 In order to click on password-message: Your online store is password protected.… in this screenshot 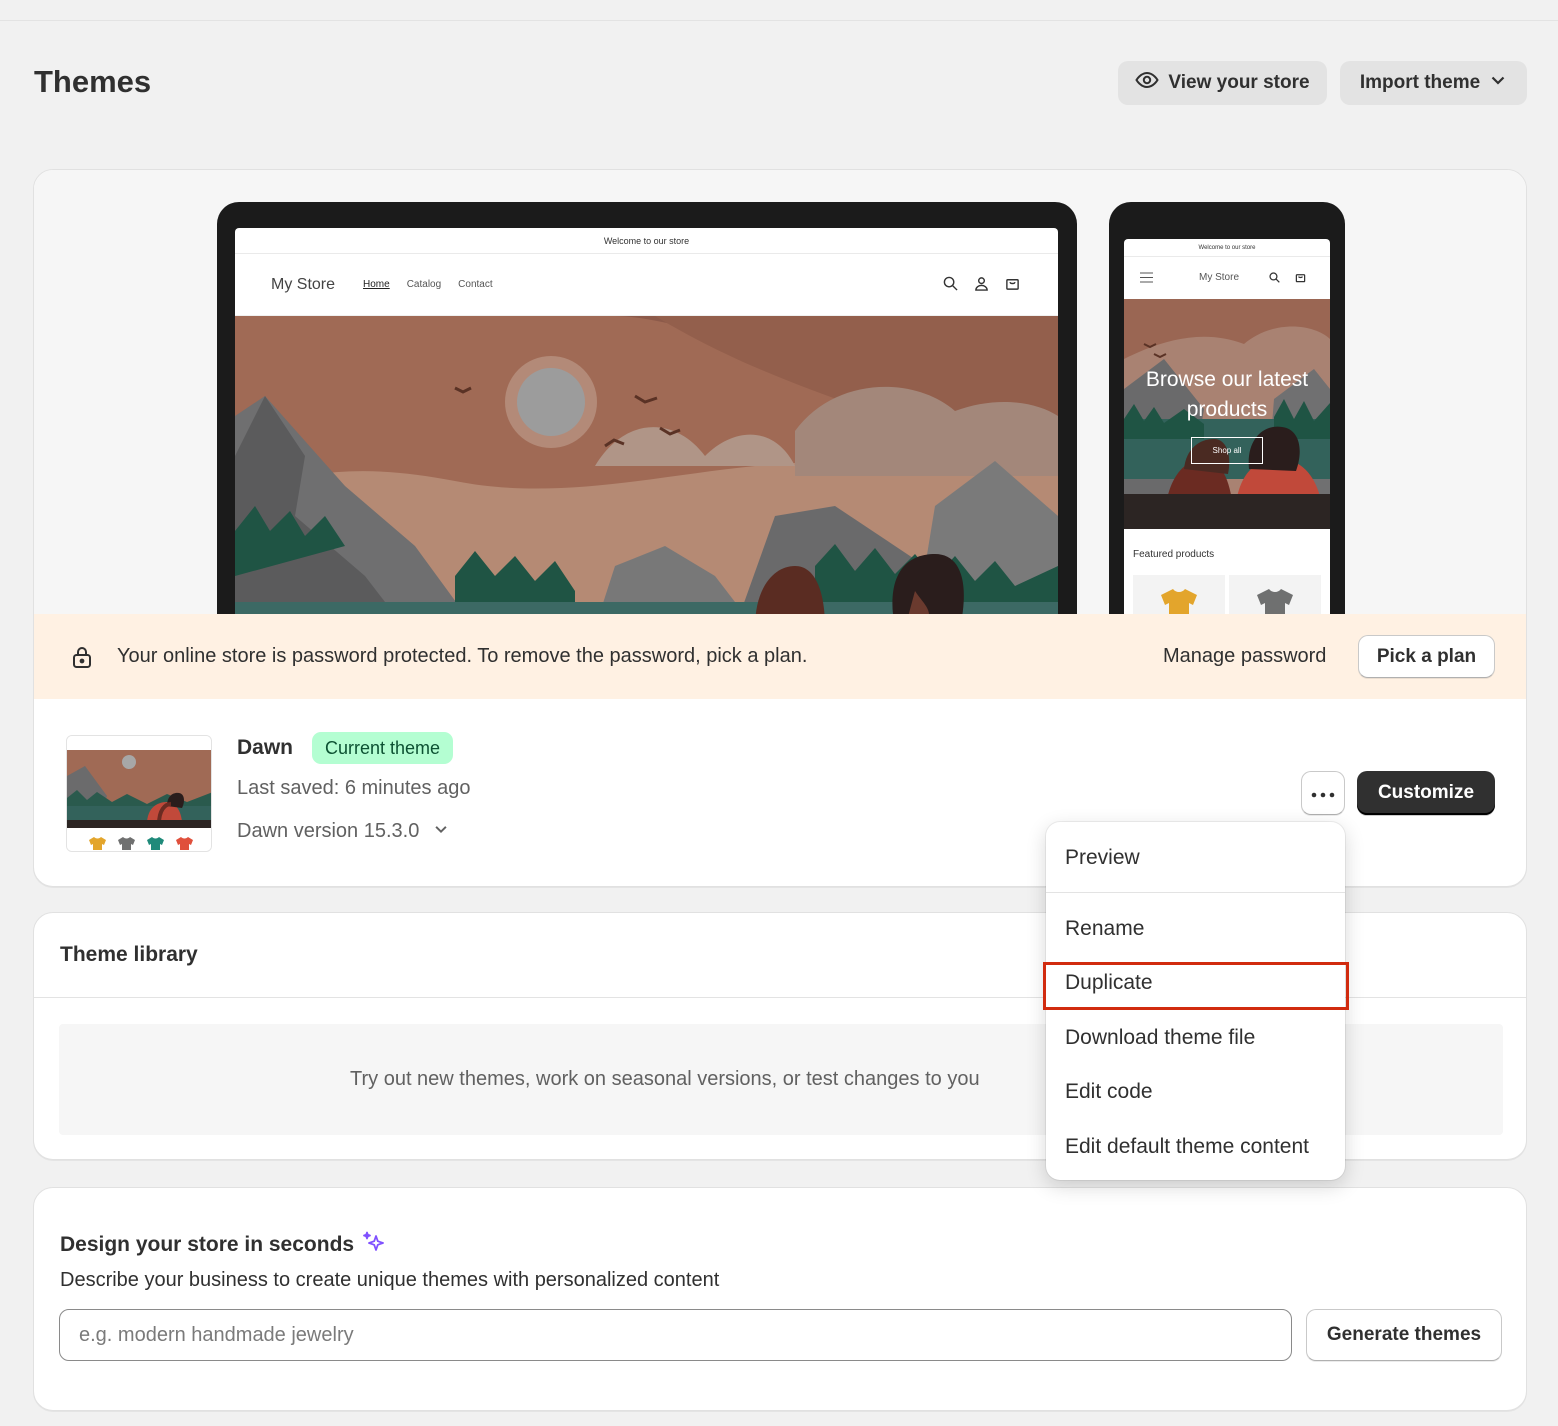, I will do `click(462, 656)`.